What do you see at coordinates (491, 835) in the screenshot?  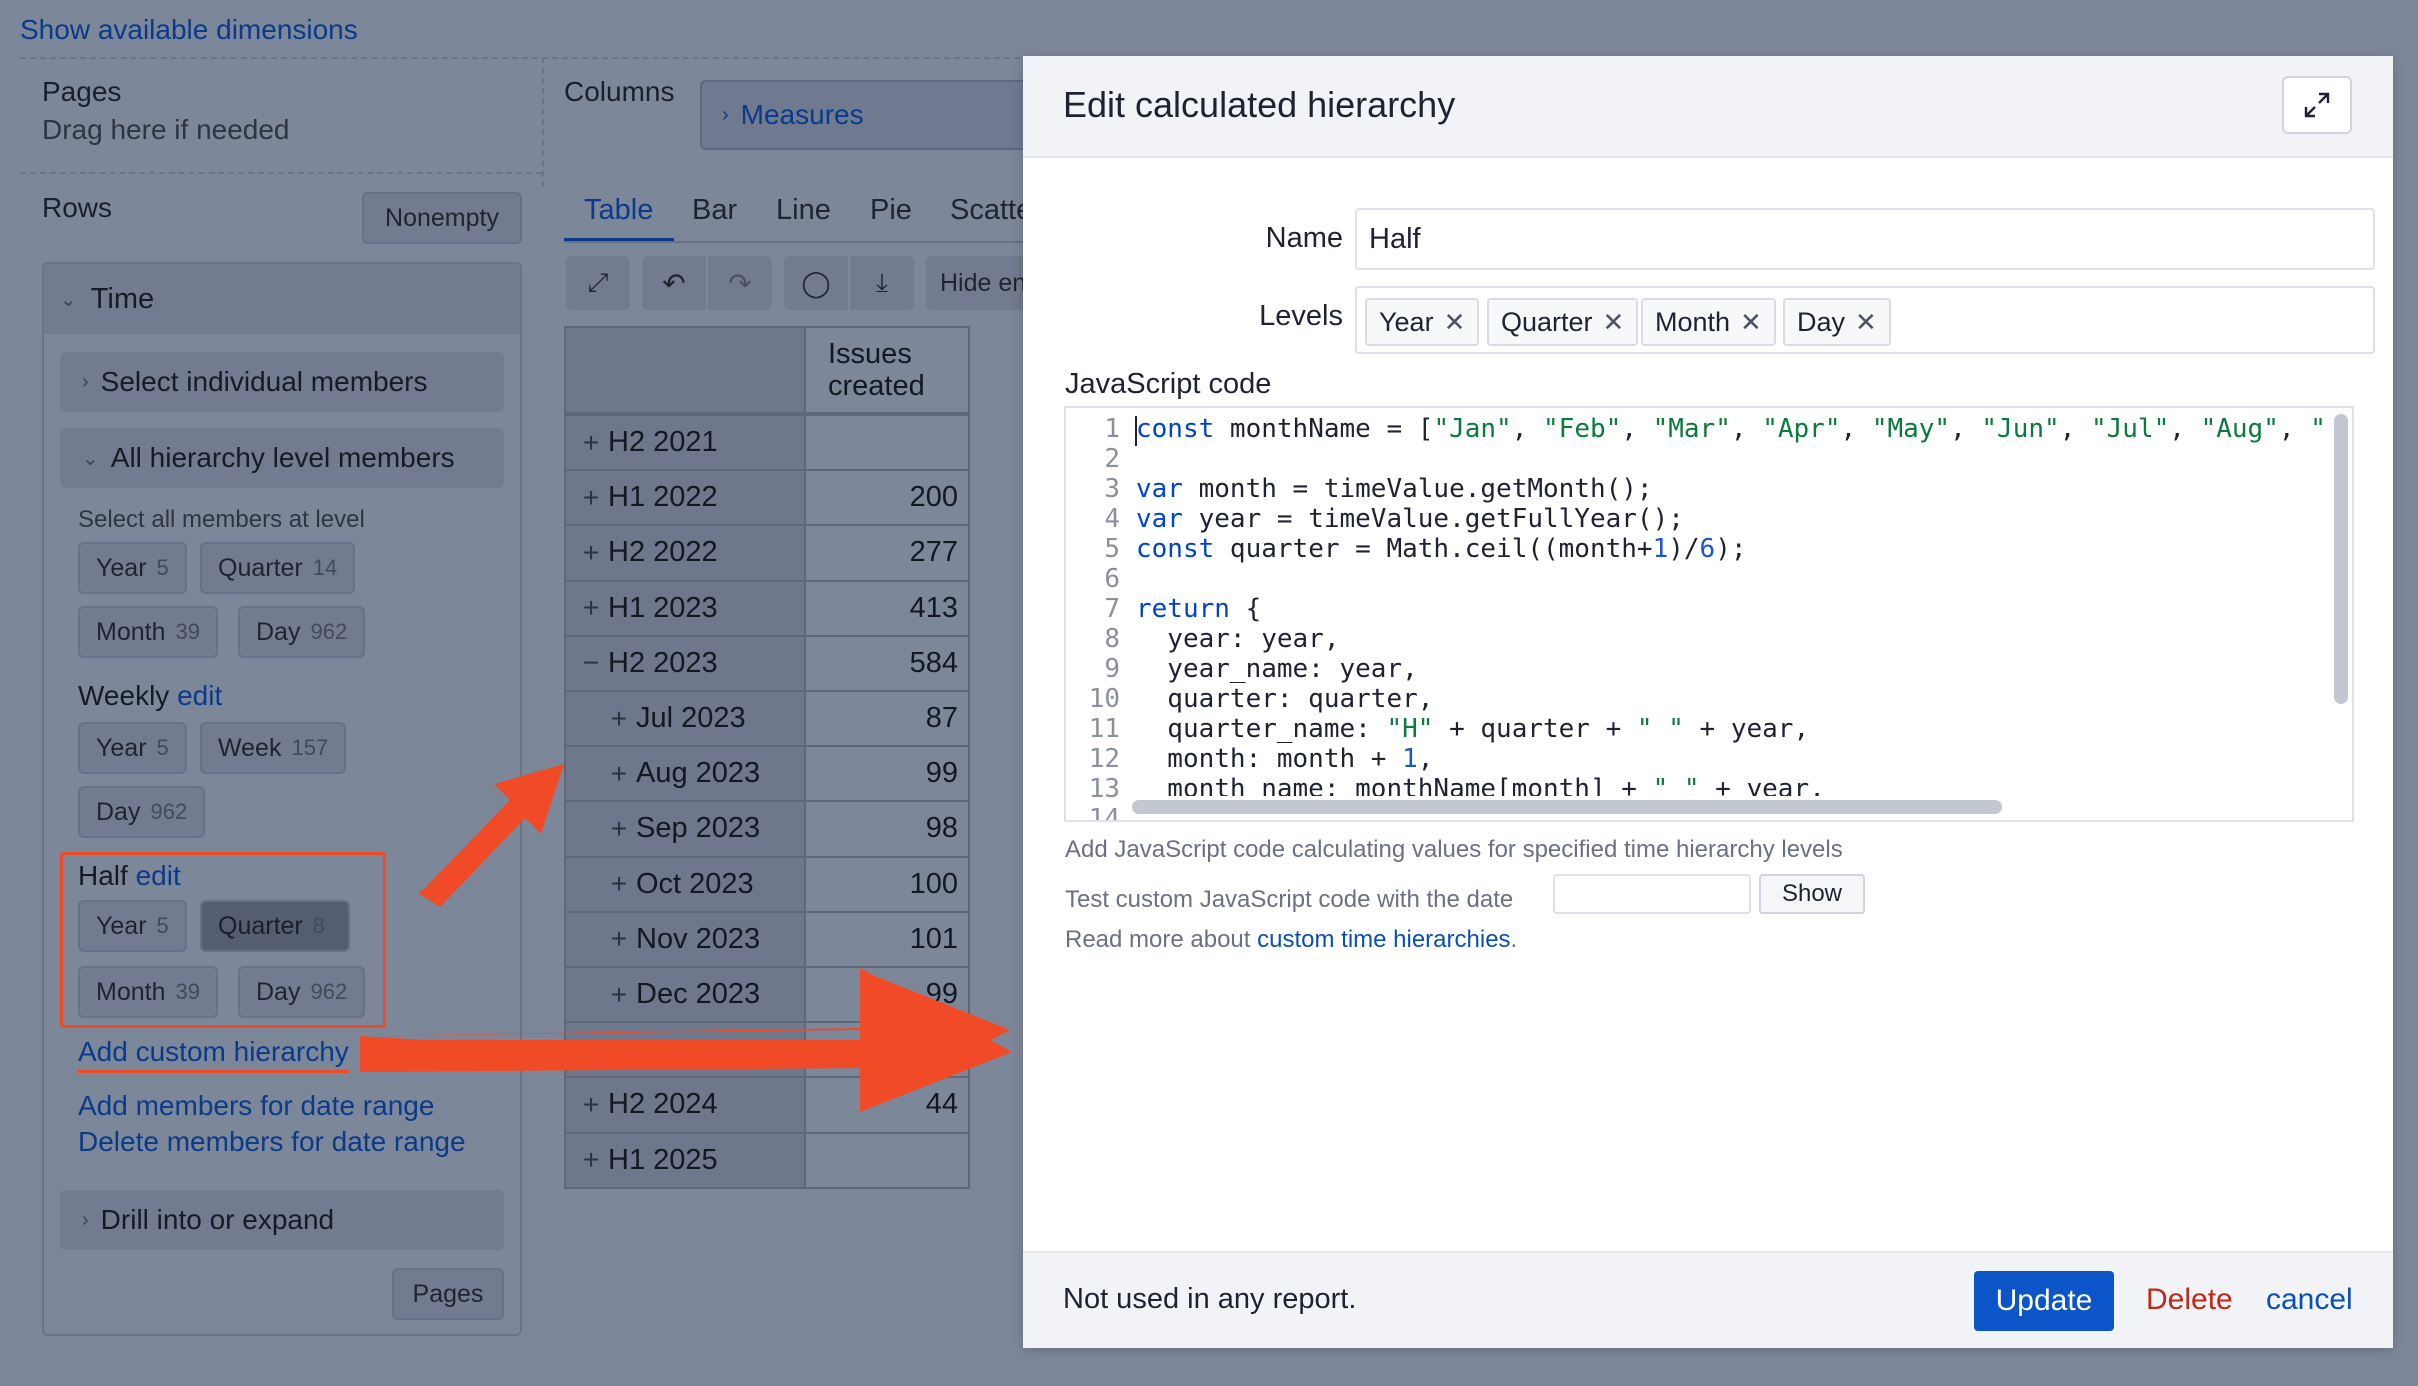 I see `arrow-diagonal` at bounding box center [491, 835].